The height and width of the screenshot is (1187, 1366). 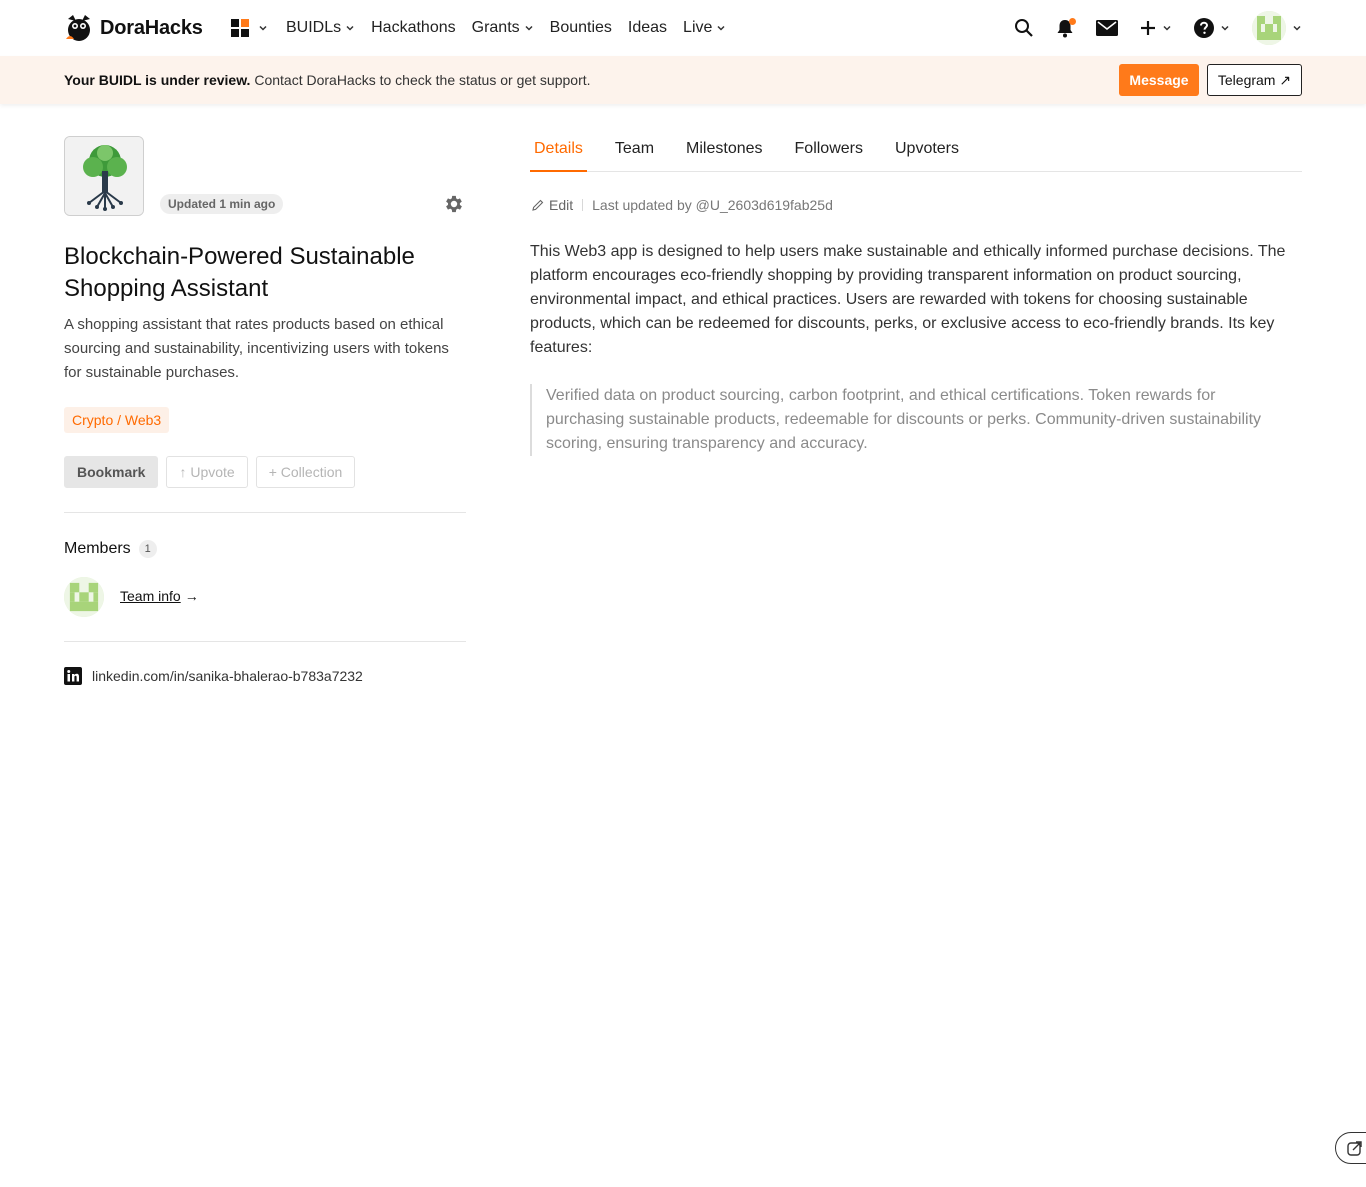 I want to click on nav-grants-label: Grants, so click(x=495, y=27).